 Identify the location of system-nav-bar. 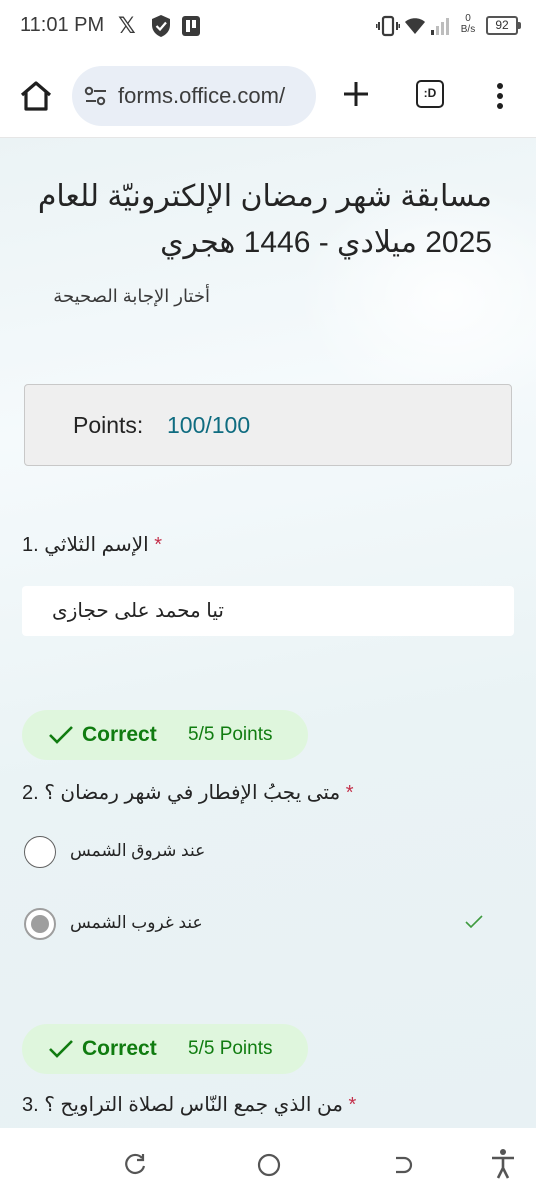
(268, 1164).